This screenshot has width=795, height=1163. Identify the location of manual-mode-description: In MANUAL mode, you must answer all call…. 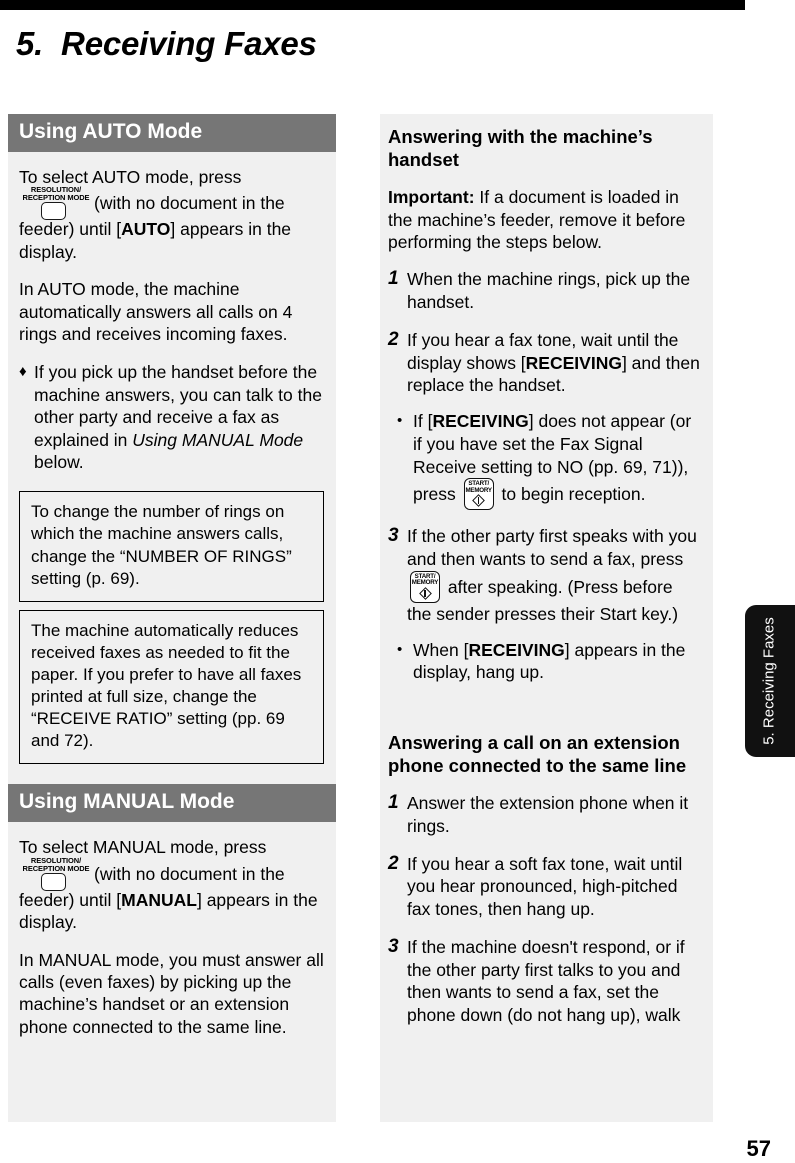
(171, 993).